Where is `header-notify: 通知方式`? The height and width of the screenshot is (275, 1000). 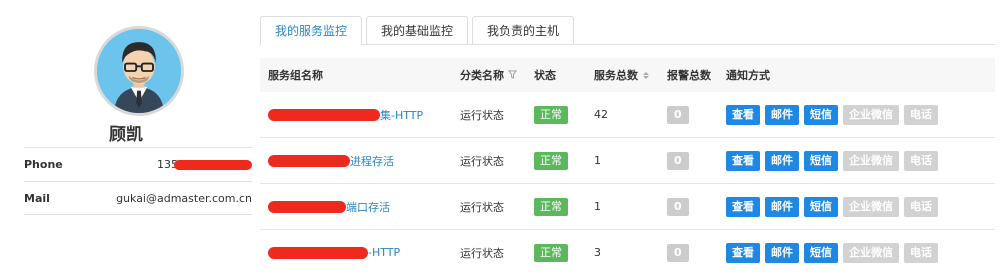
header-notify: 通知方式 is located at coordinates (748, 75).